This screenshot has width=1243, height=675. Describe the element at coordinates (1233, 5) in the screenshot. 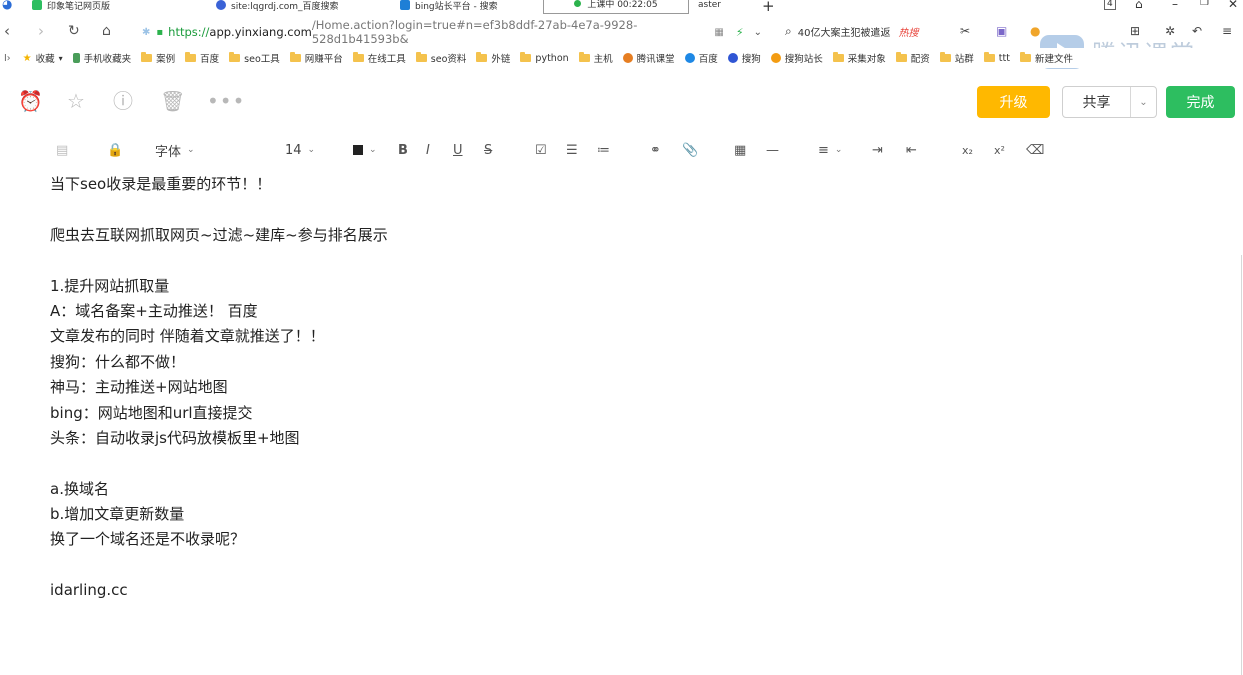

I see `close-window-icon: ✕` at that location.